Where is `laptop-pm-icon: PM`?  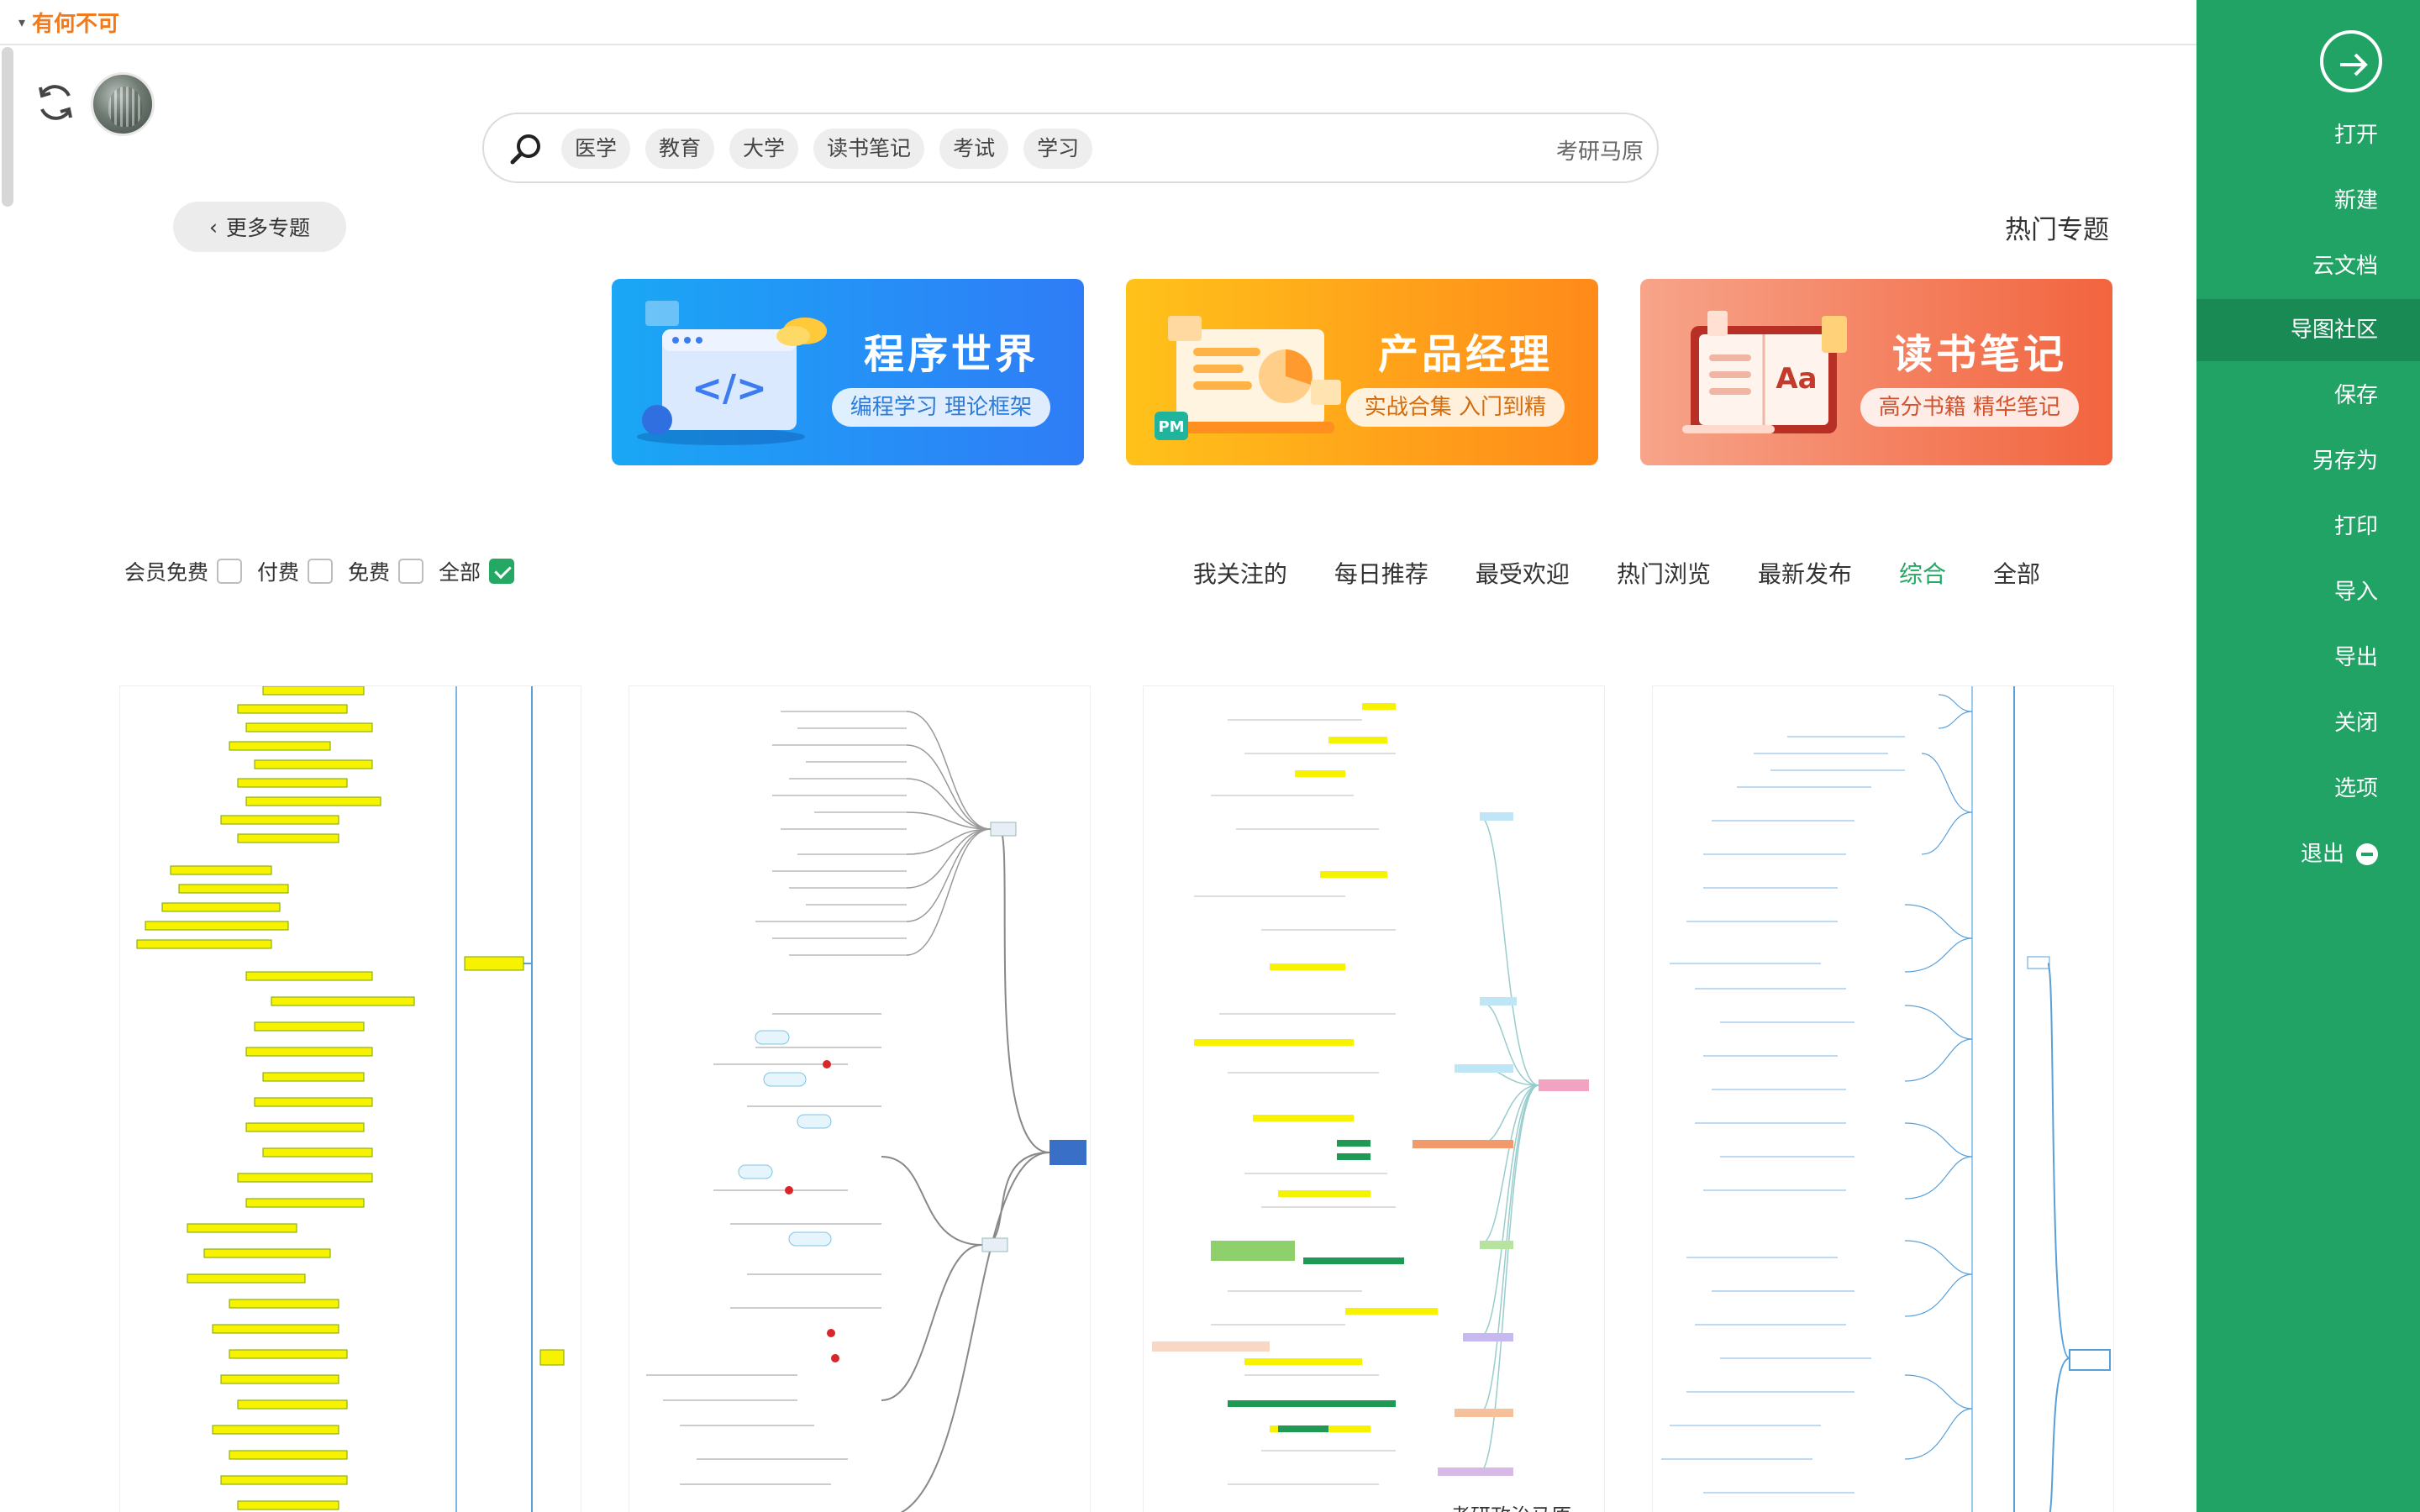 laptop-pm-icon: PM is located at coordinates (1248, 378).